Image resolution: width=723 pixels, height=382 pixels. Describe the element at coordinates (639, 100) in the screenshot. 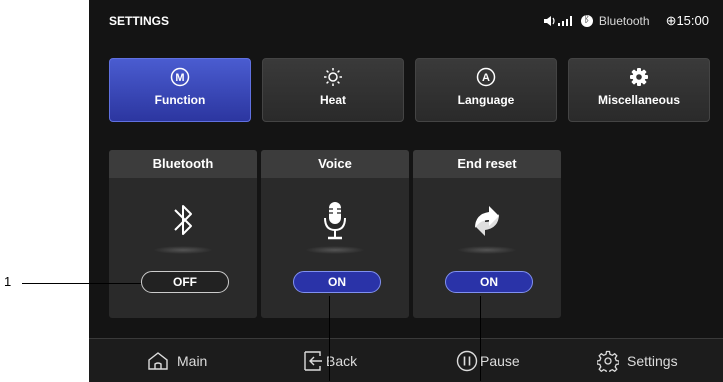

I see `tab-label: Miscellaneous` at that location.